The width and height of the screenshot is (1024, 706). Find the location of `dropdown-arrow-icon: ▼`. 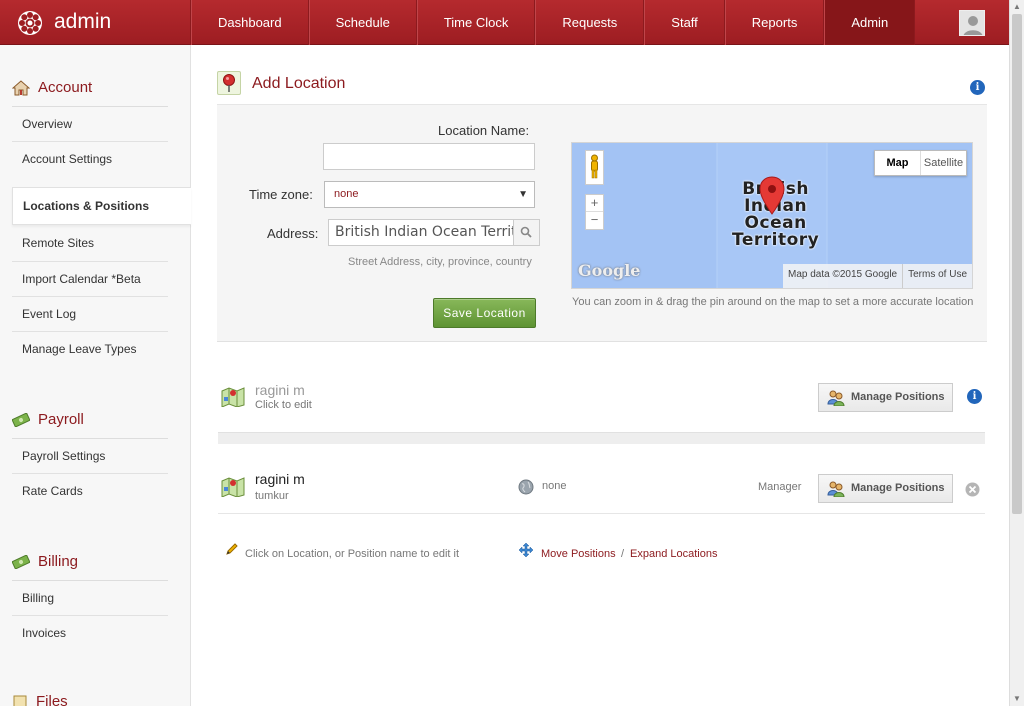

dropdown-arrow-icon: ▼ is located at coordinates (523, 194).